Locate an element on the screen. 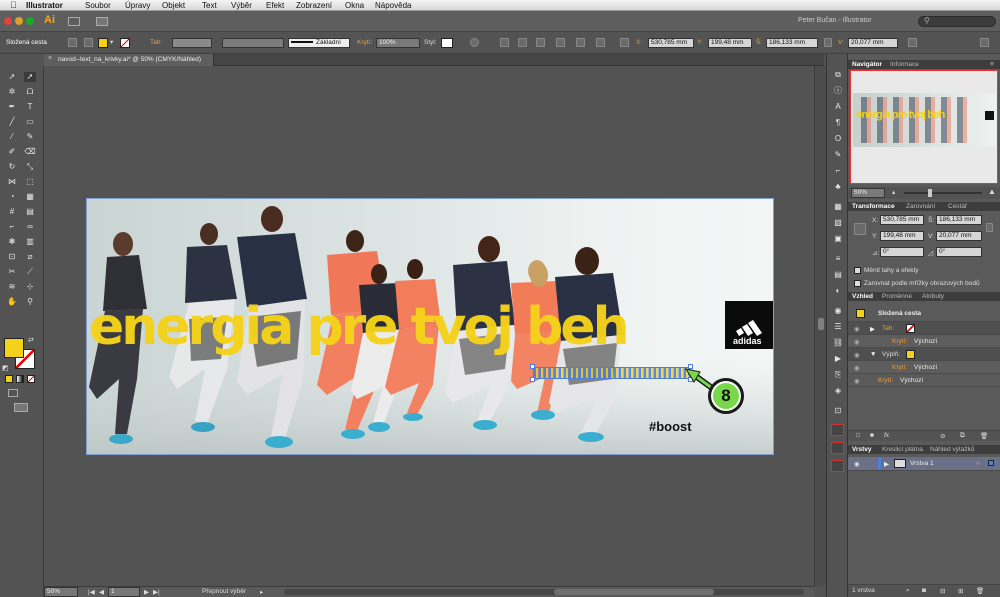 This screenshot has width=1000, height=597. links-icon: ⛓ is located at coordinates (838, 343).